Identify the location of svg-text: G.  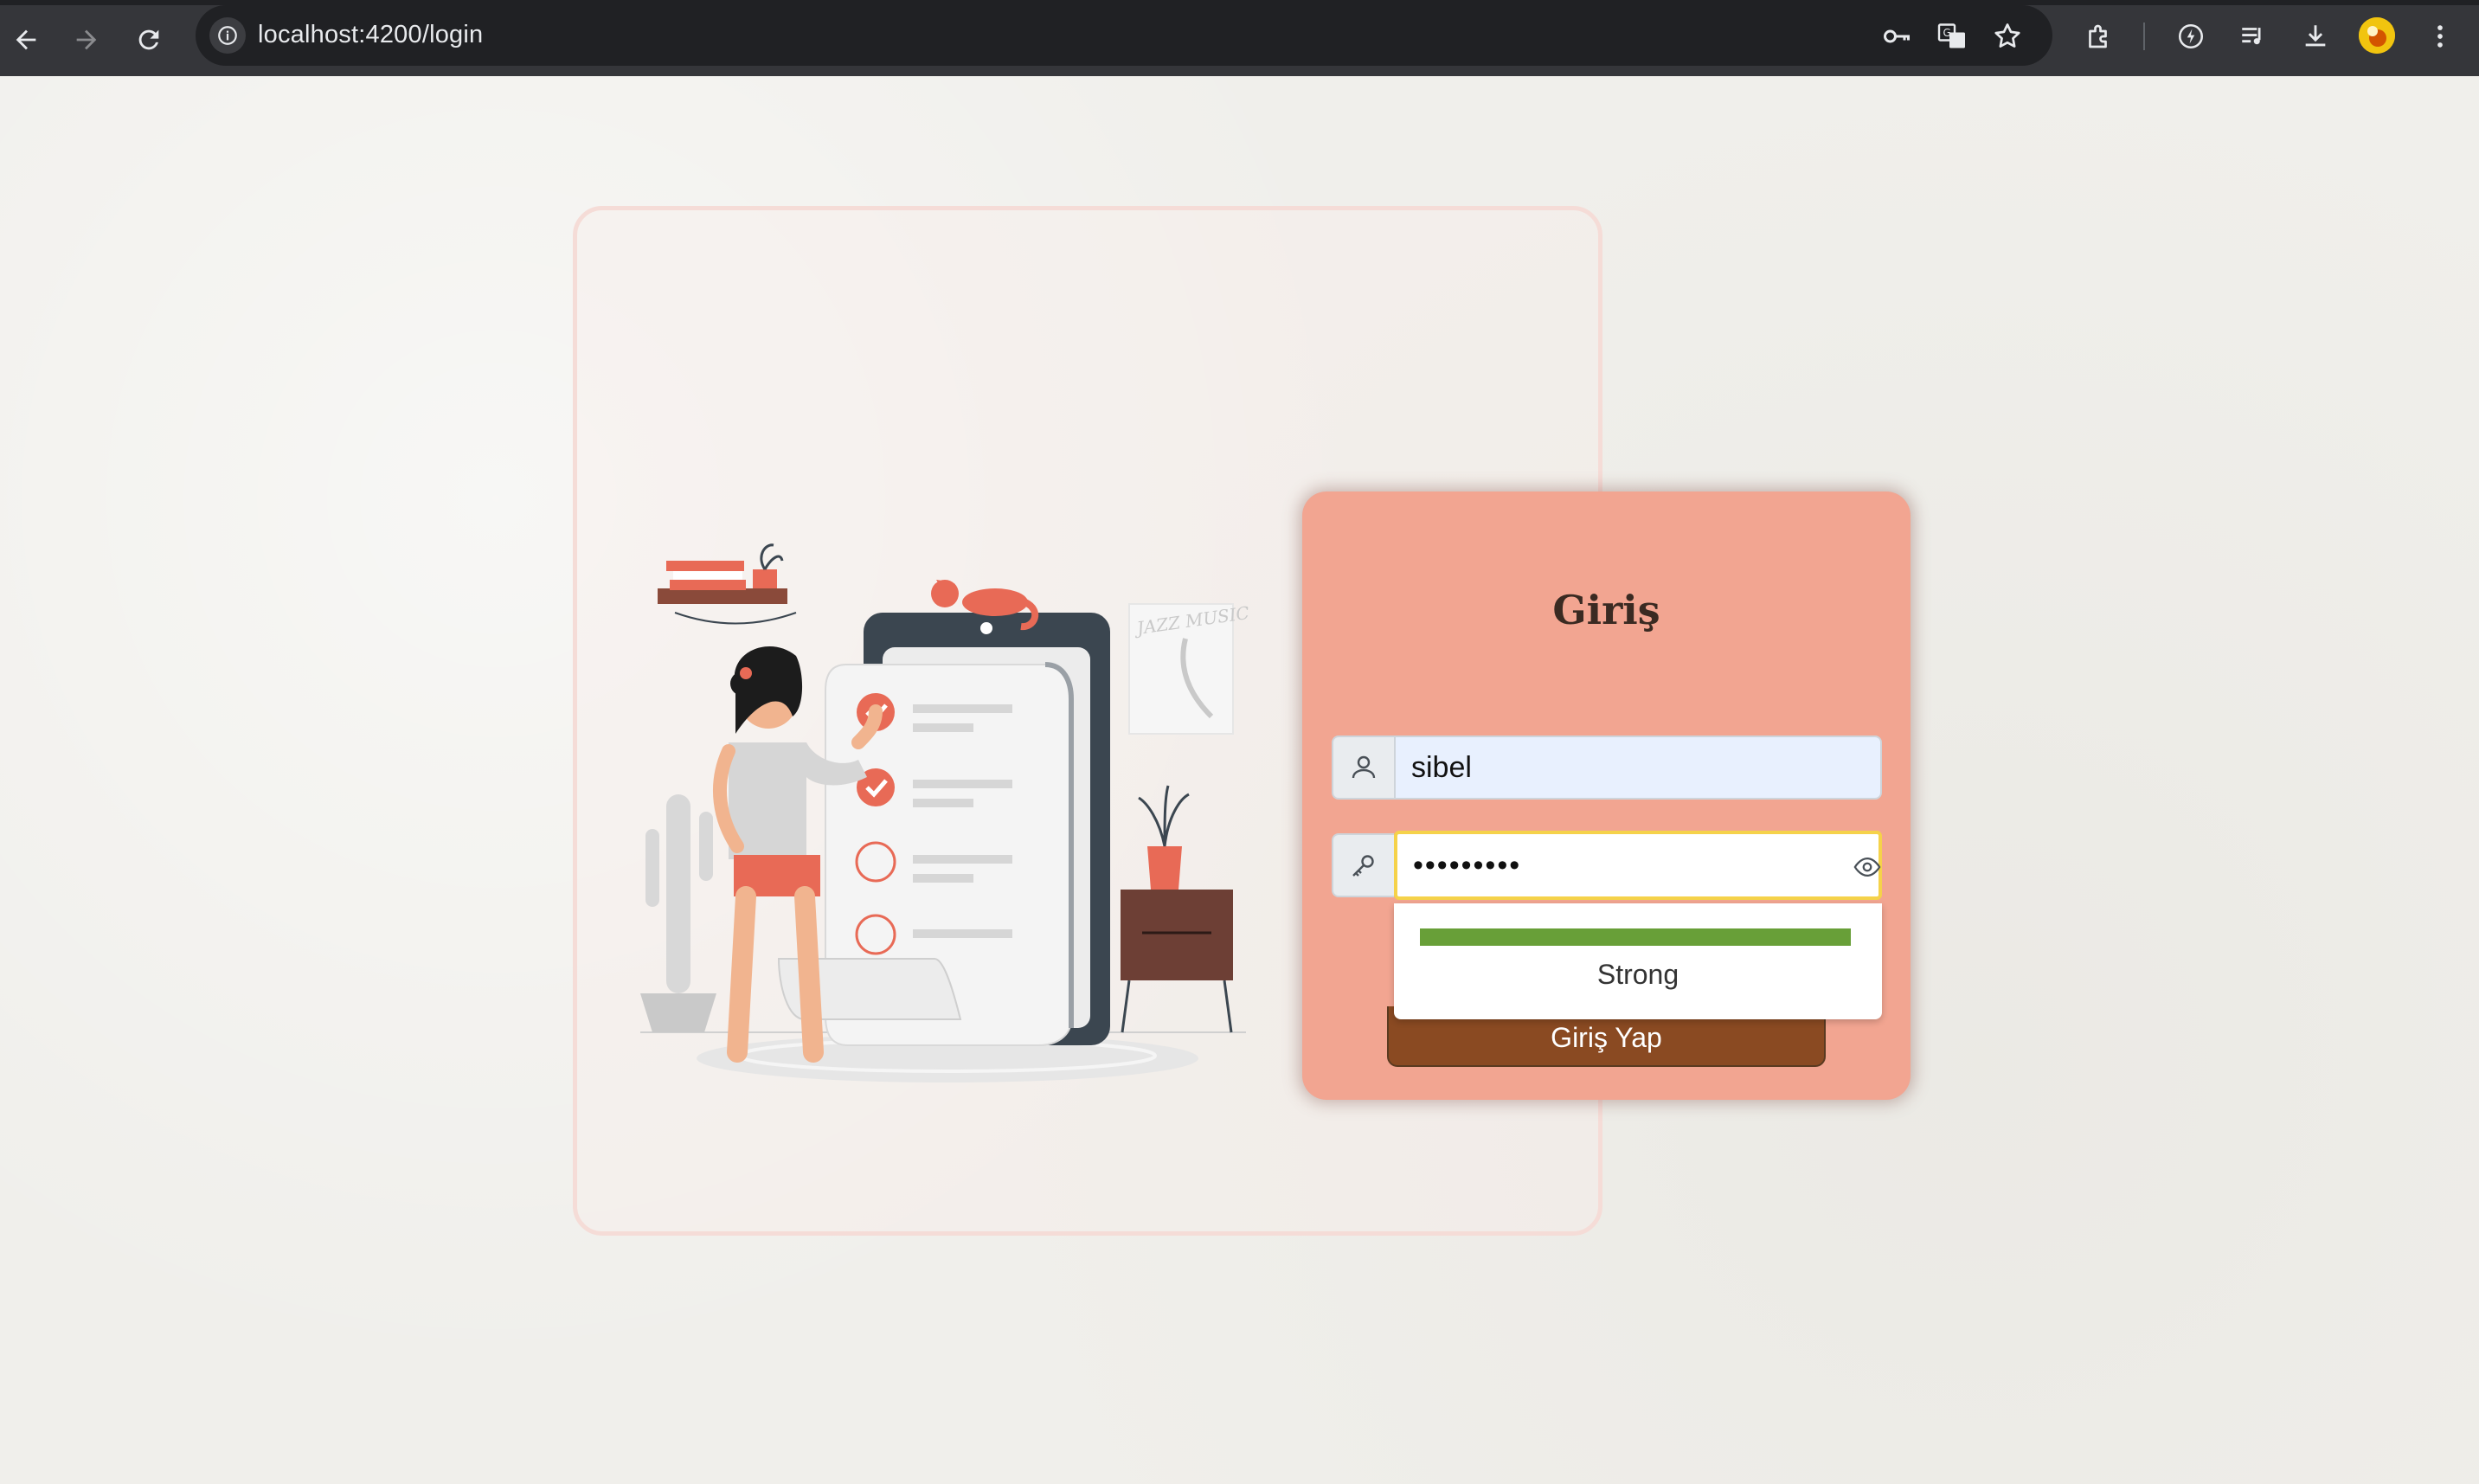
(1947, 33).